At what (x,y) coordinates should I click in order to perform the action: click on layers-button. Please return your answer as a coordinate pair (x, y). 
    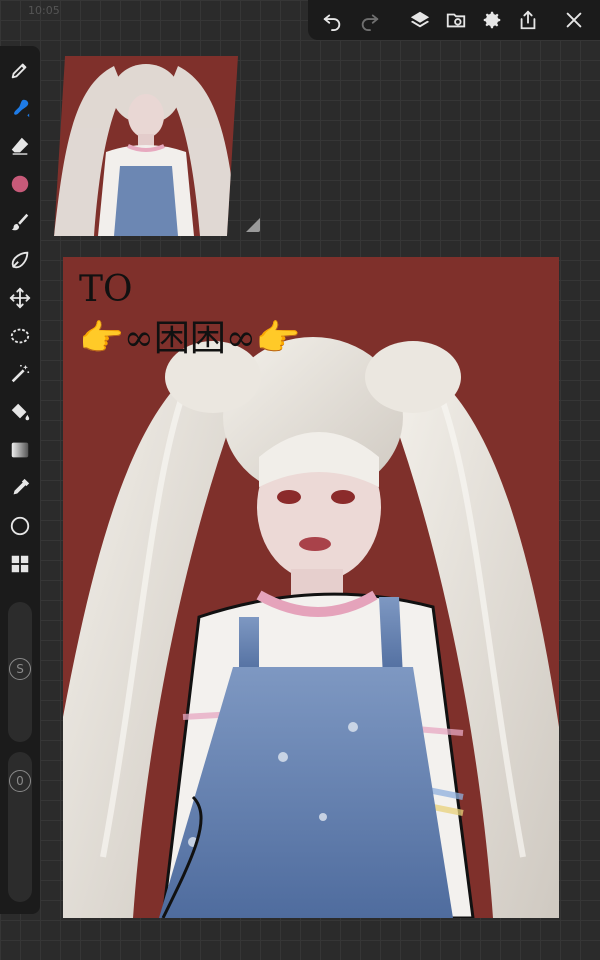
    Looking at the image, I should click on (420, 20).